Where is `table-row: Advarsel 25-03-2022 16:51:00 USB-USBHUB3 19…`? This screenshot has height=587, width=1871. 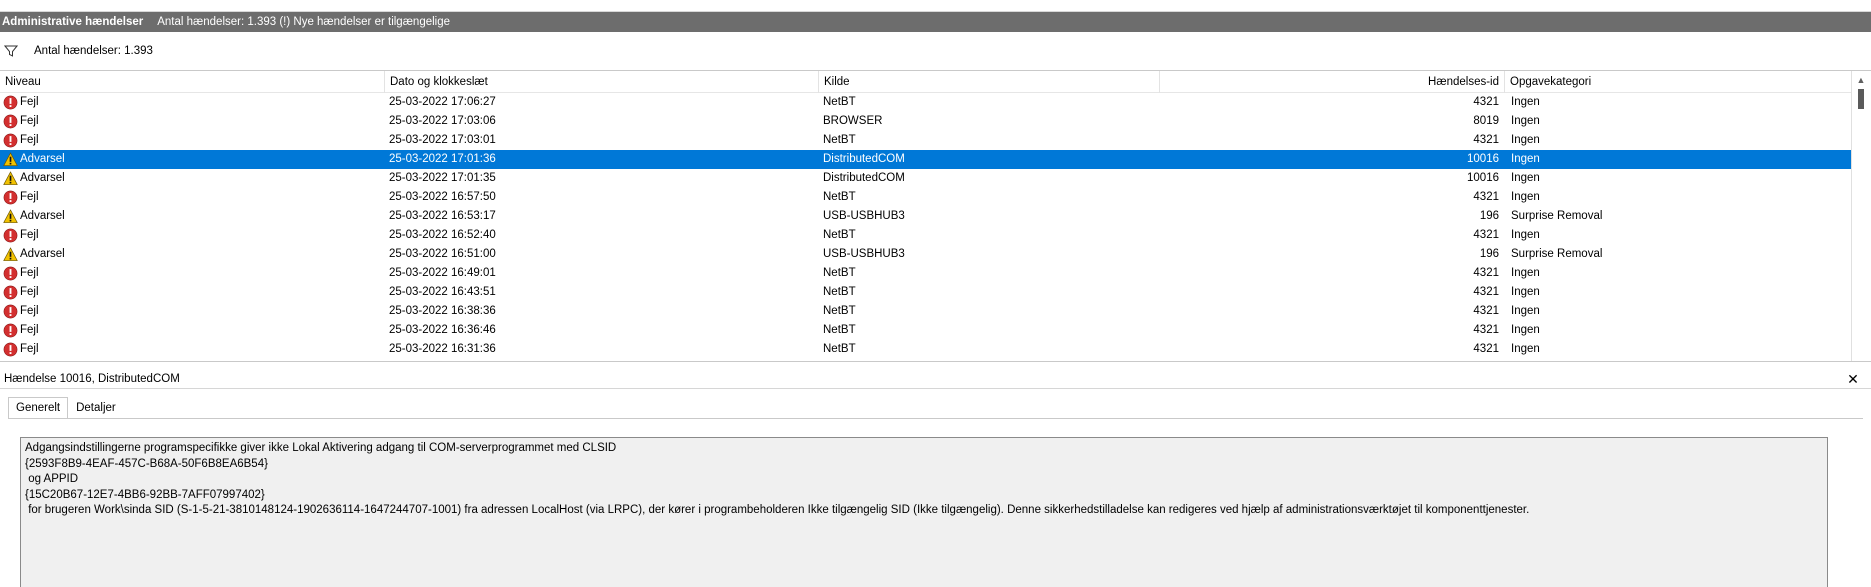 table-row: Advarsel 25-03-2022 16:51:00 USB-USBHUB3 19… is located at coordinates (925, 254).